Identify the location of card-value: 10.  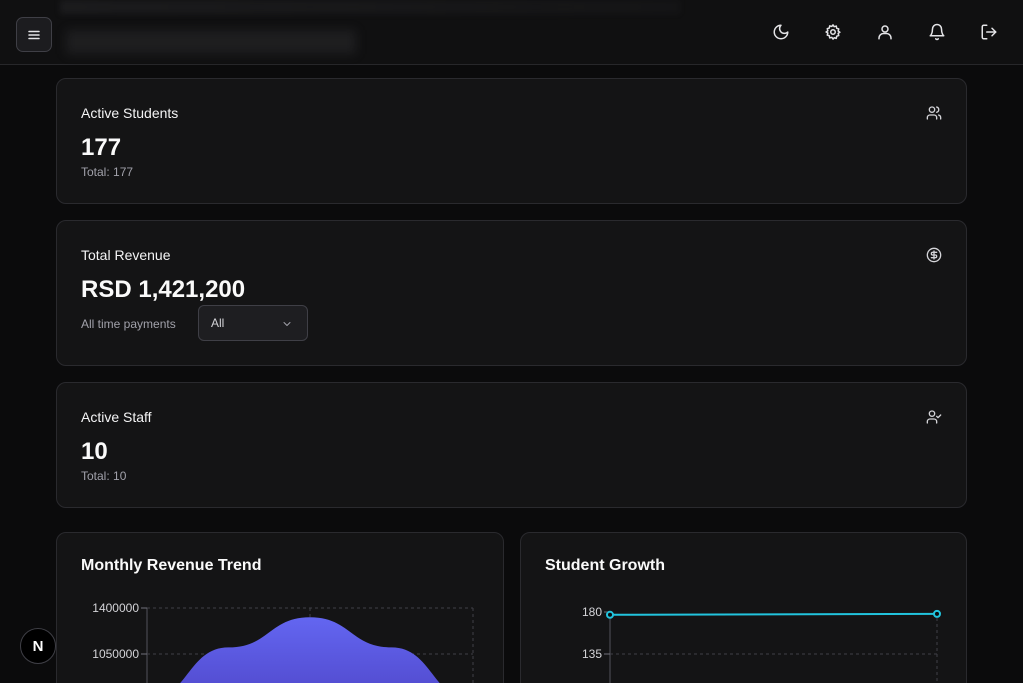
(94, 451).